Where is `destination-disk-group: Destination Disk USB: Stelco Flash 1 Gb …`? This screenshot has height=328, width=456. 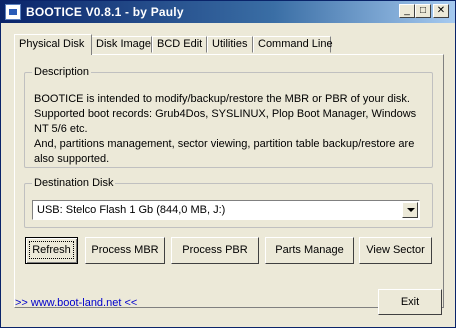 destination-disk-group: Destination Disk USB: Stelco Flash 1 Gb … is located at coordinates (228, 202).